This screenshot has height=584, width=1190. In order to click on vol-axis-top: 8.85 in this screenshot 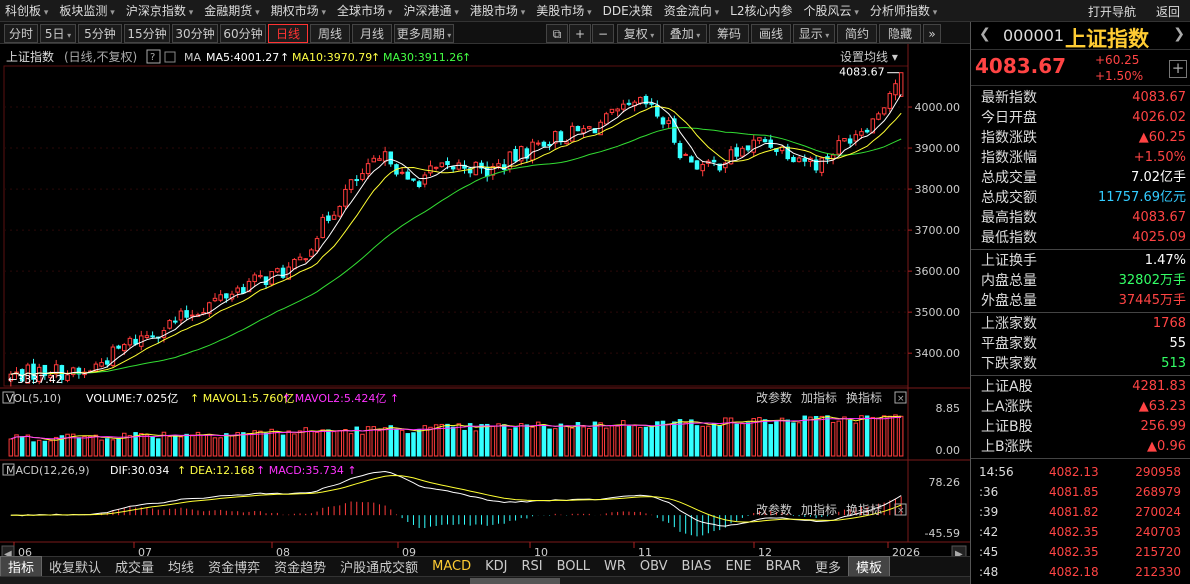, I will do `click(948, 408)`.